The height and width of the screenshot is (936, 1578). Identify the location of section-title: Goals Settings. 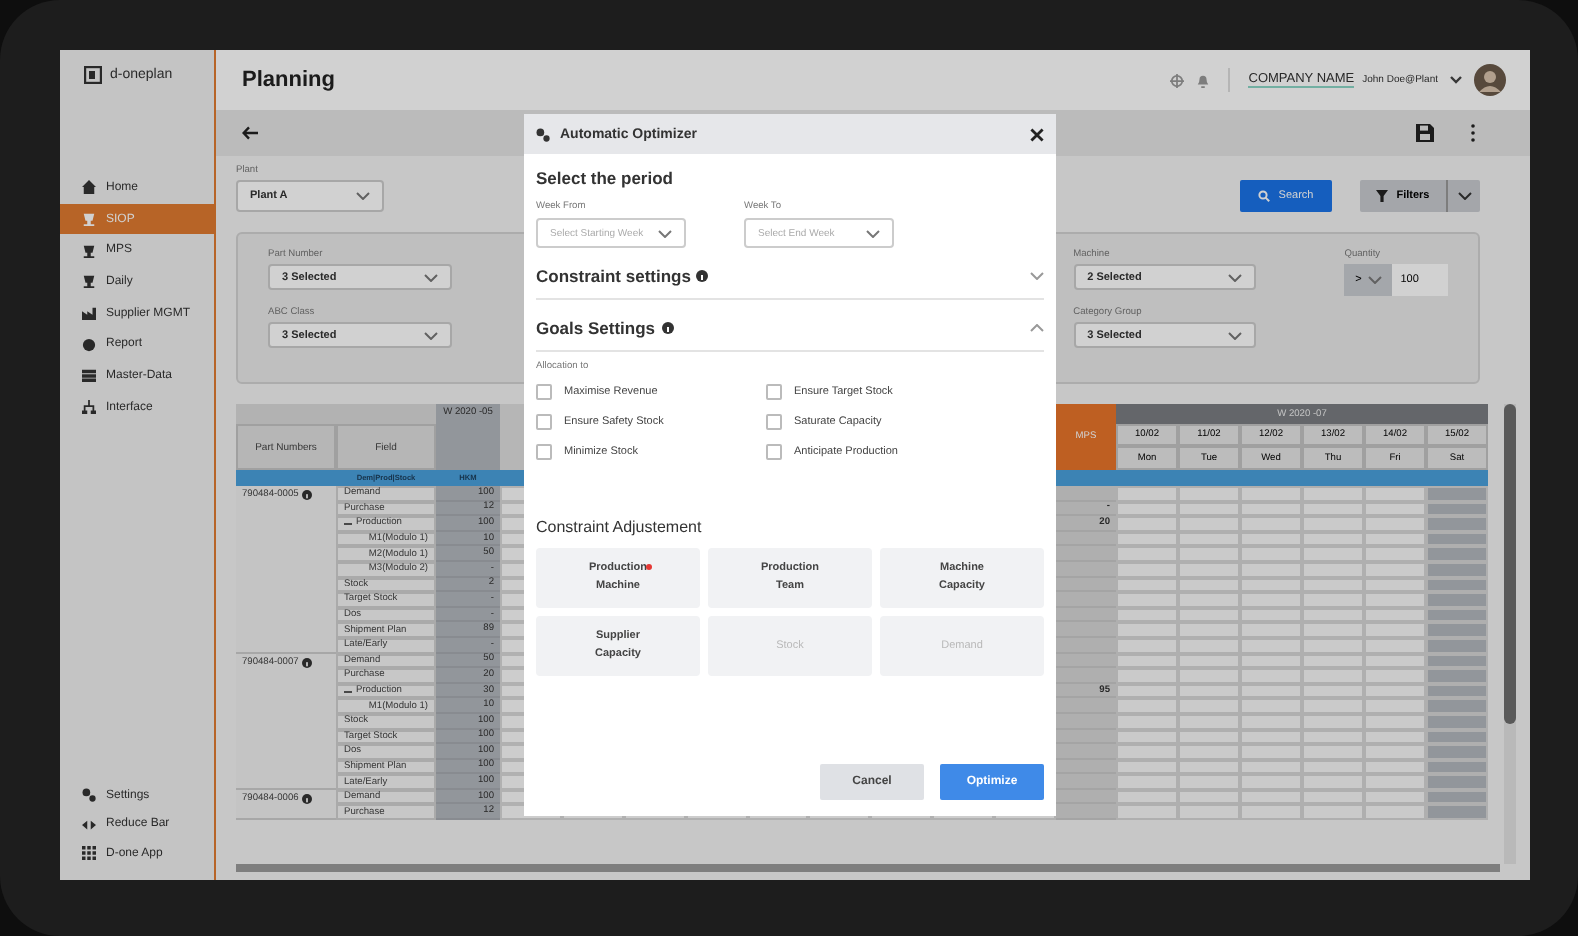
(596, 327).